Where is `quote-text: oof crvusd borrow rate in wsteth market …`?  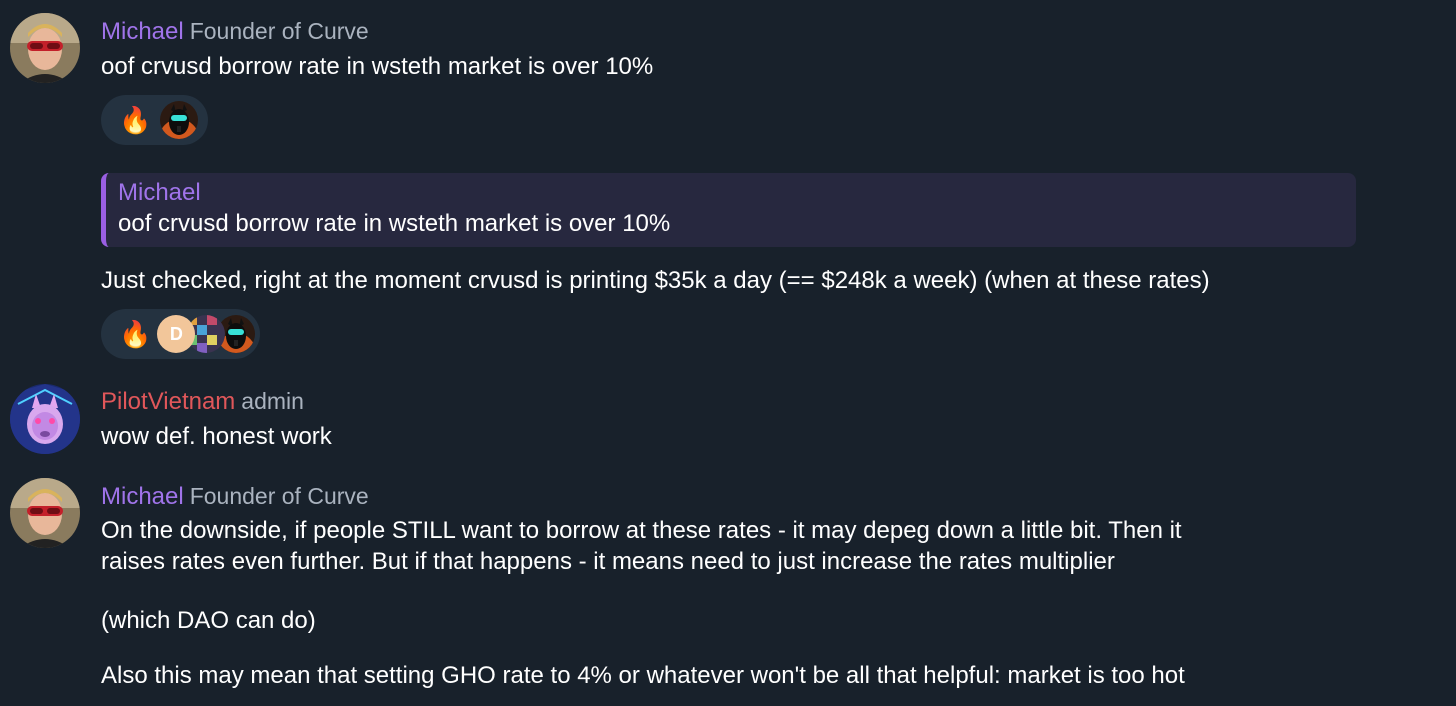 quote-text: oof crvusd borrow rate in wsteth market … is located at coordinates (394, 223).